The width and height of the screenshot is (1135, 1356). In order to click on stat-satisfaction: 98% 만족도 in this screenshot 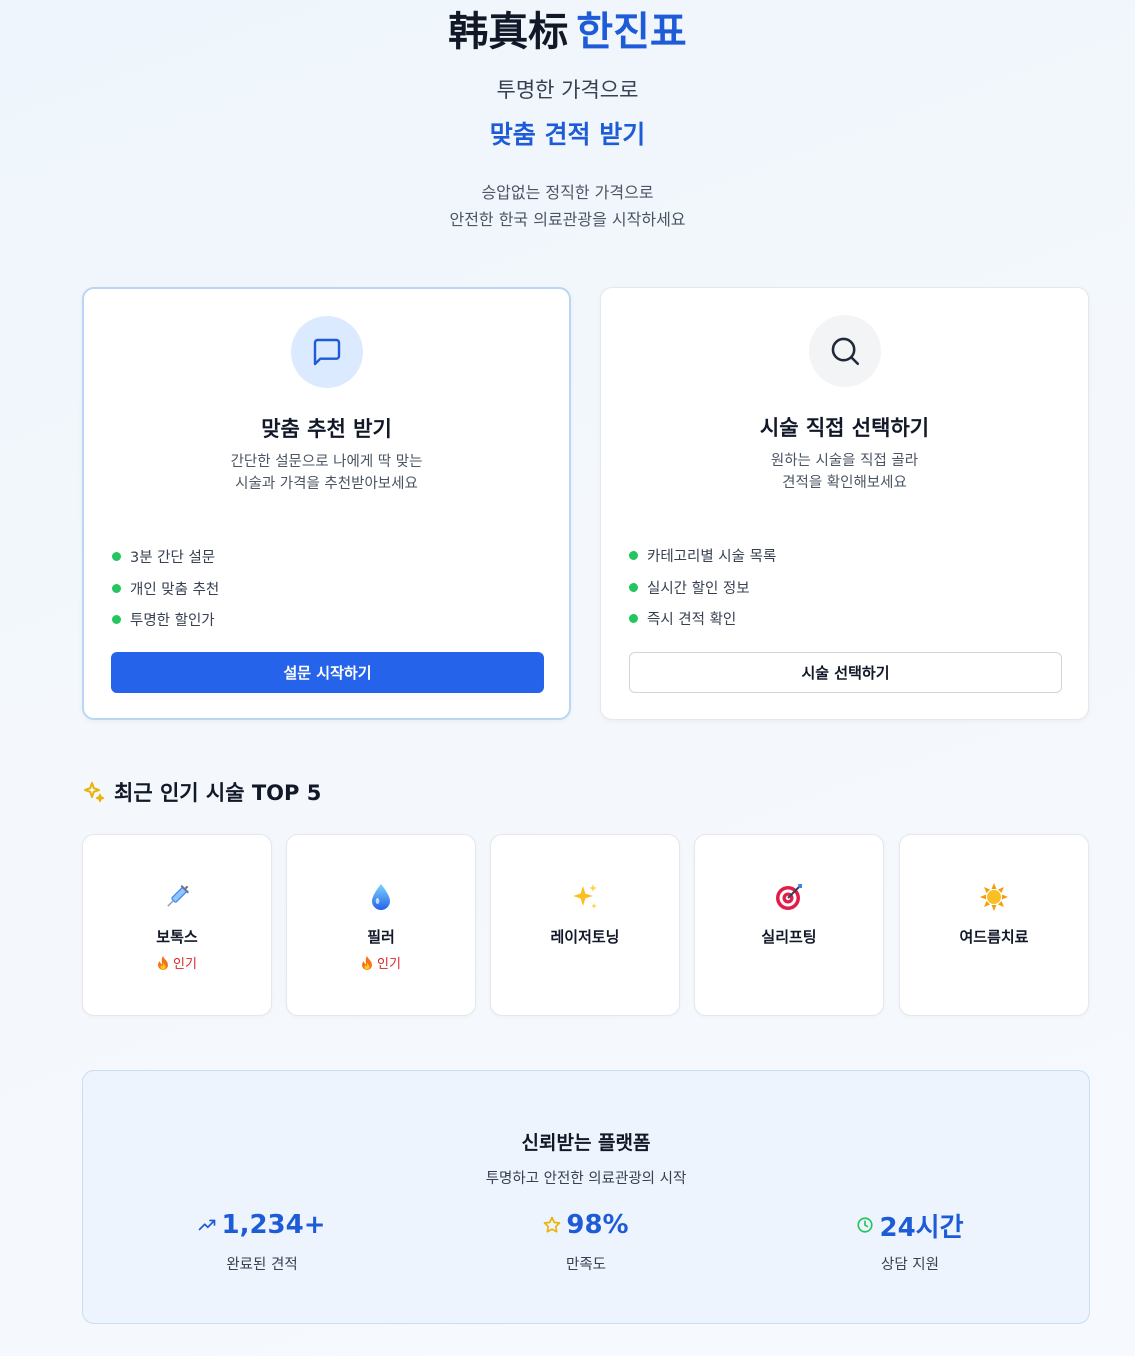, I will do `click(586, 1240)`.